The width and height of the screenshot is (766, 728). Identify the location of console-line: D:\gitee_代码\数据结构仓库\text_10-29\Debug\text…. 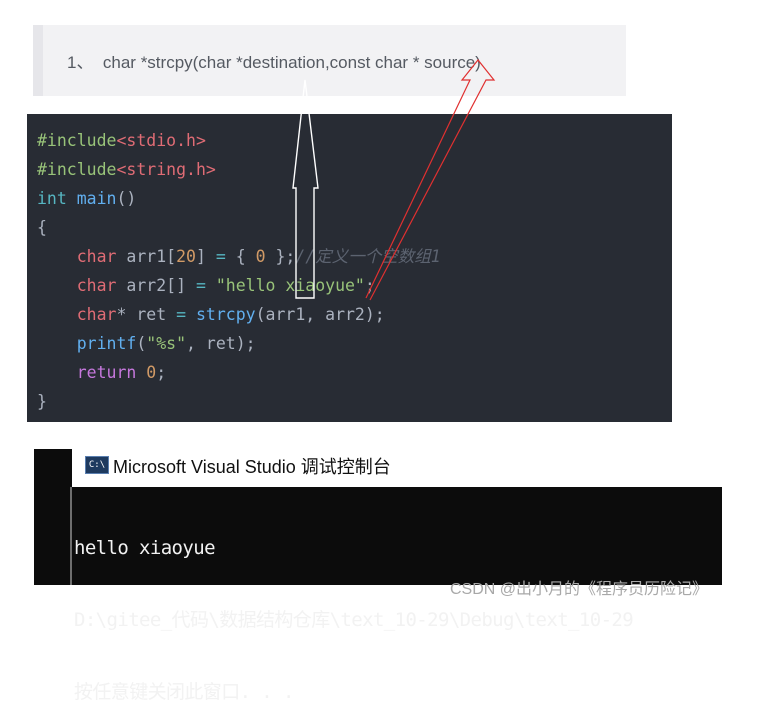
(354, 620).